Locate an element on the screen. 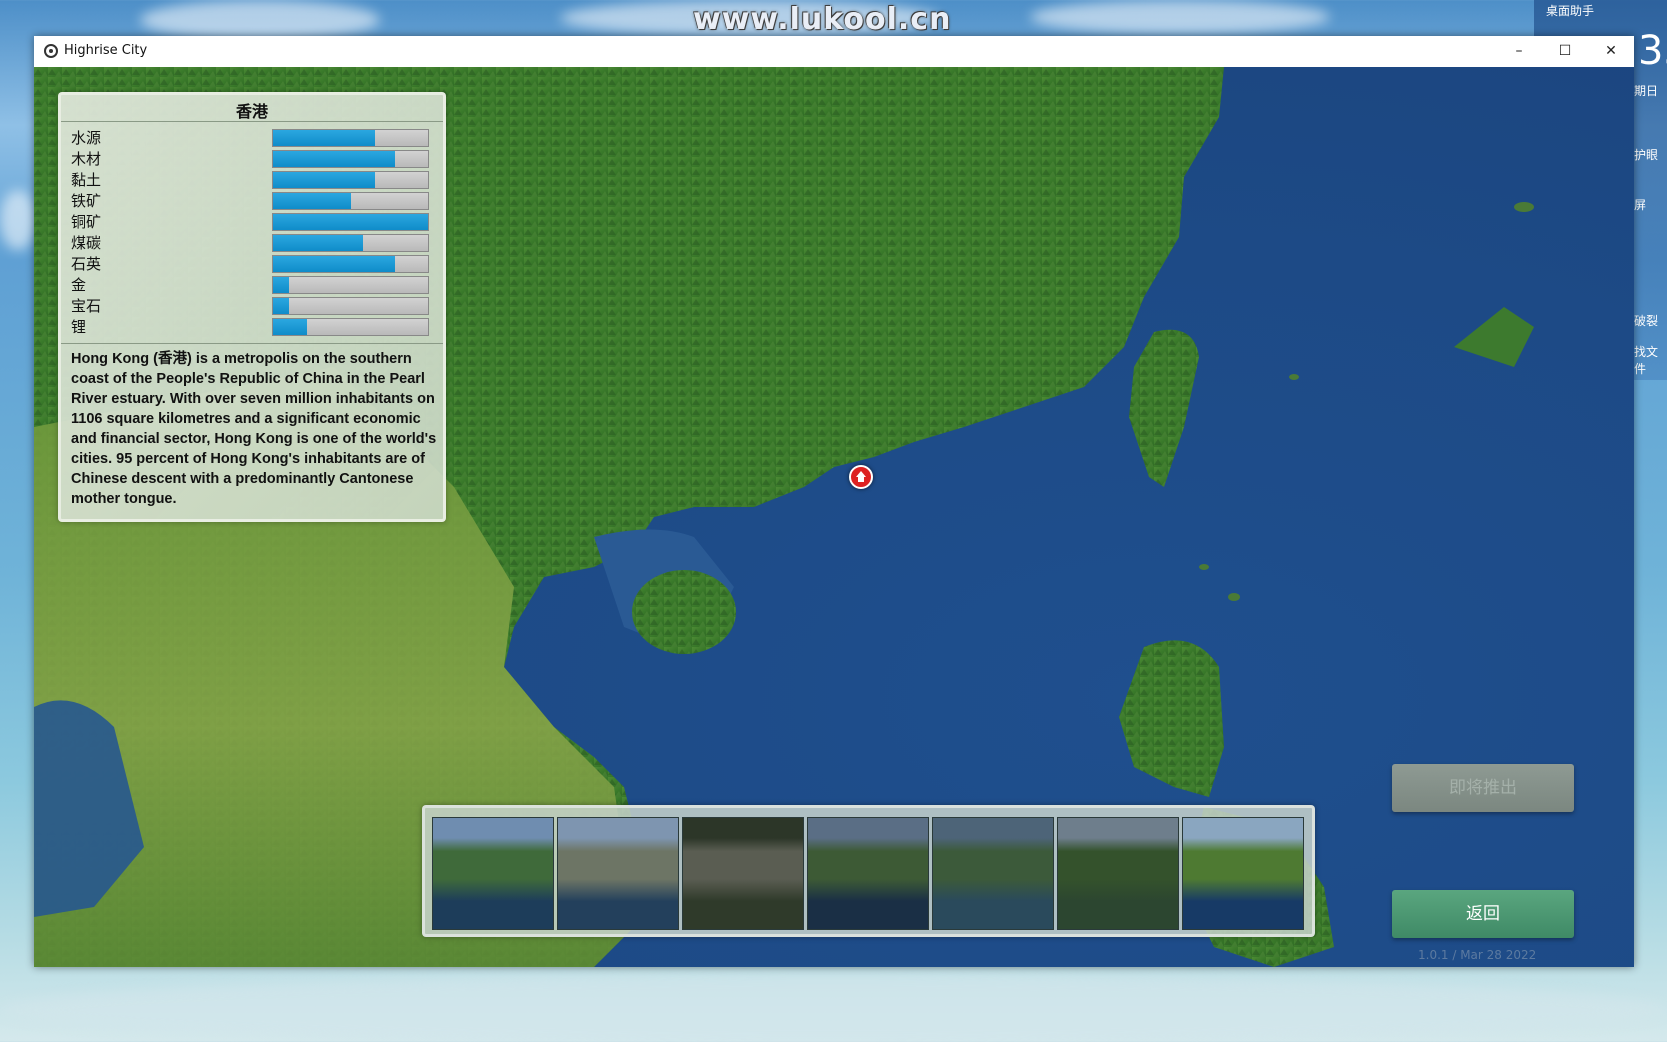 This screenshot has height=1042, width=1667. coming-soon-button: 即将推出 is located at coordinates (1483, 788).